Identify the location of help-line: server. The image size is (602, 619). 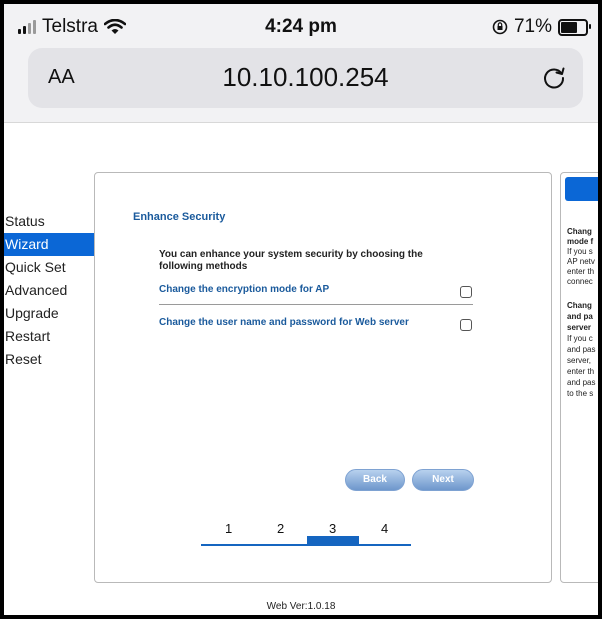
(579, 327).